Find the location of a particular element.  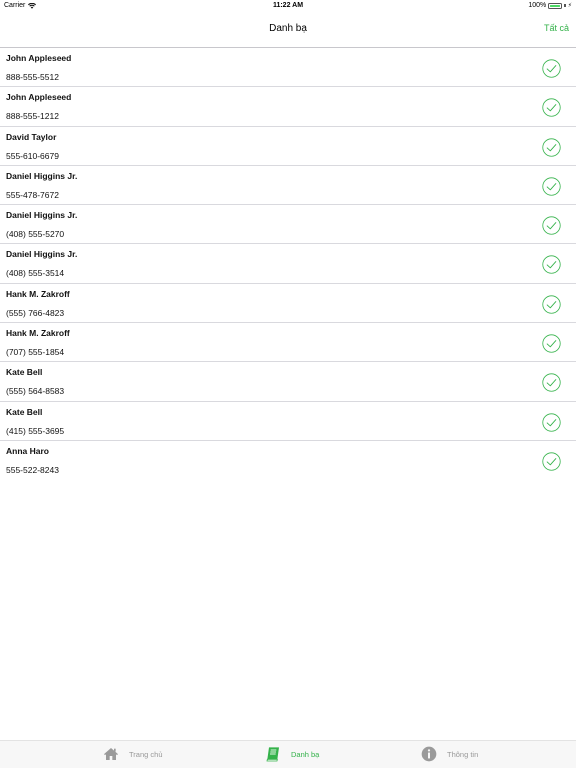

status-right: 100% ⚡ is located at coordinates (550, 5).